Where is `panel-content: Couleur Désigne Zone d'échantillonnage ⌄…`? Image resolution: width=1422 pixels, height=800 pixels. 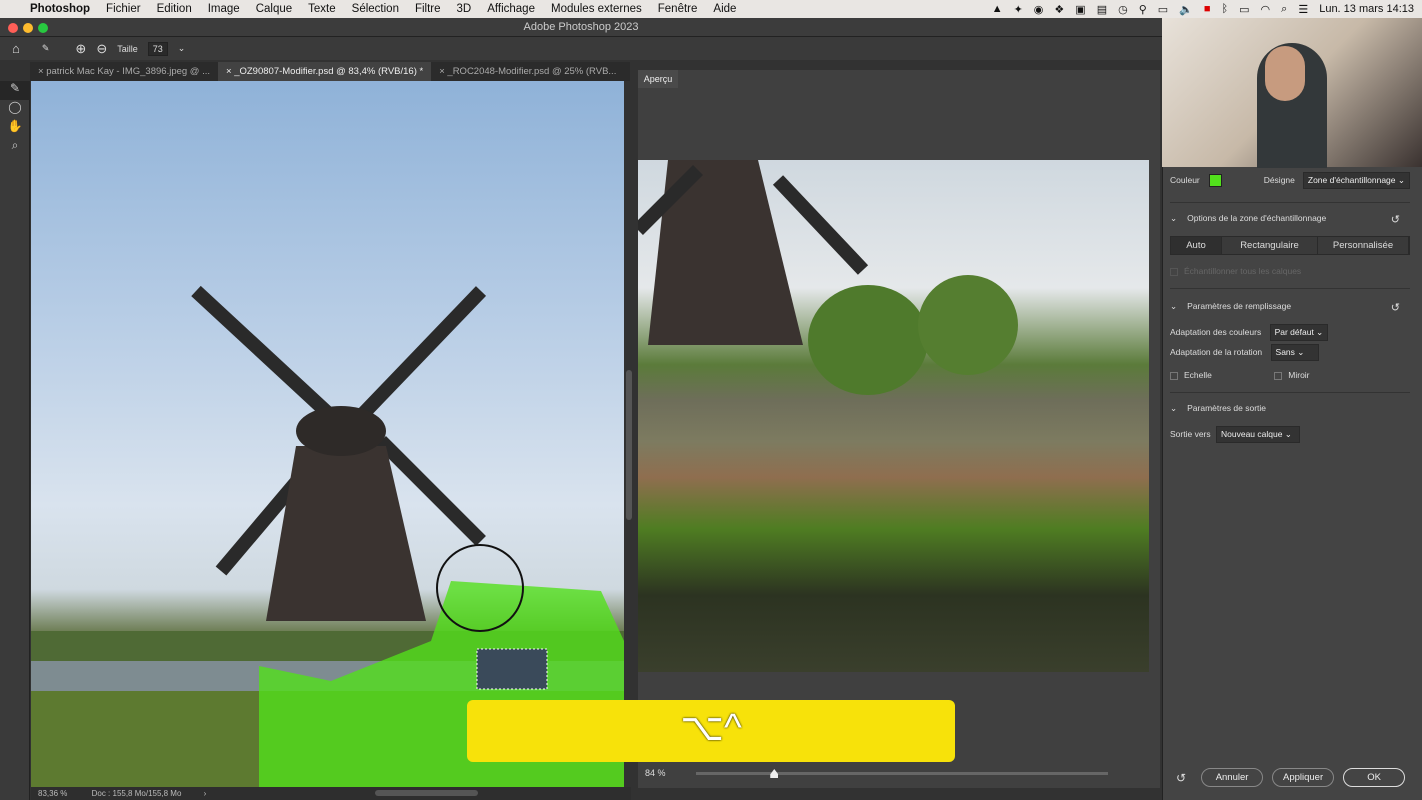
panel-content: Couleur Désigne Zone d'échantillonnage ⌄… is located at coordinates (1290, 307).